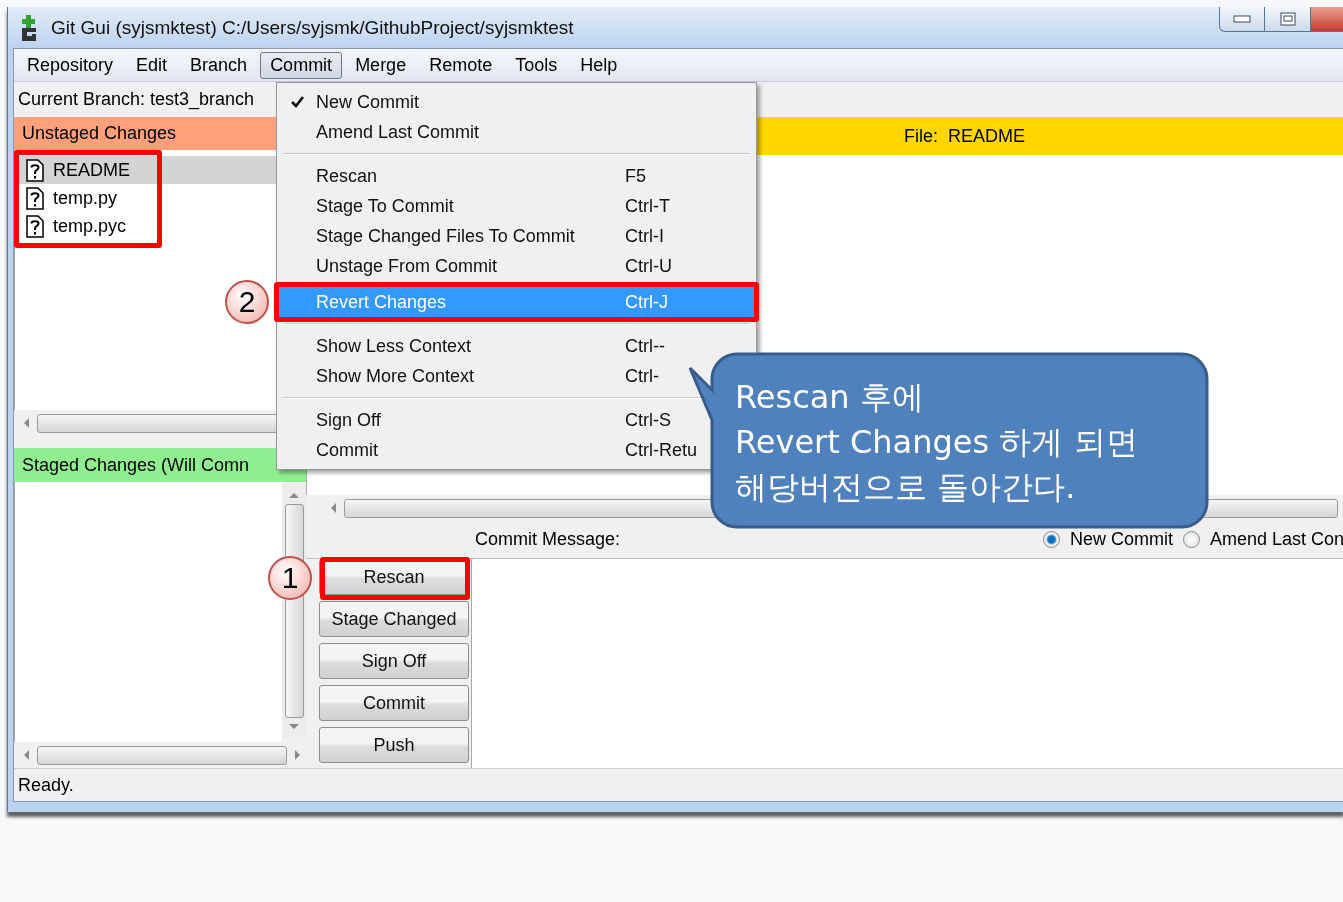  I want to click on section-header: Staged Changes (Will Comn, so click(160, 465).